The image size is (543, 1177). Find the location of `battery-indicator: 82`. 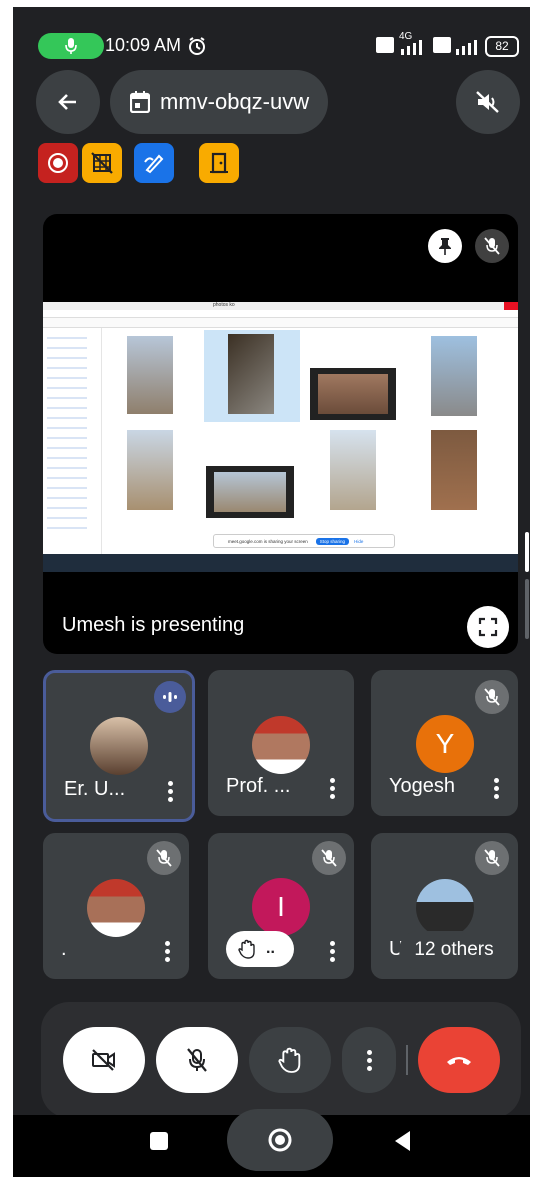

battery-indicator: 82 is located at coordinates (502, 46).